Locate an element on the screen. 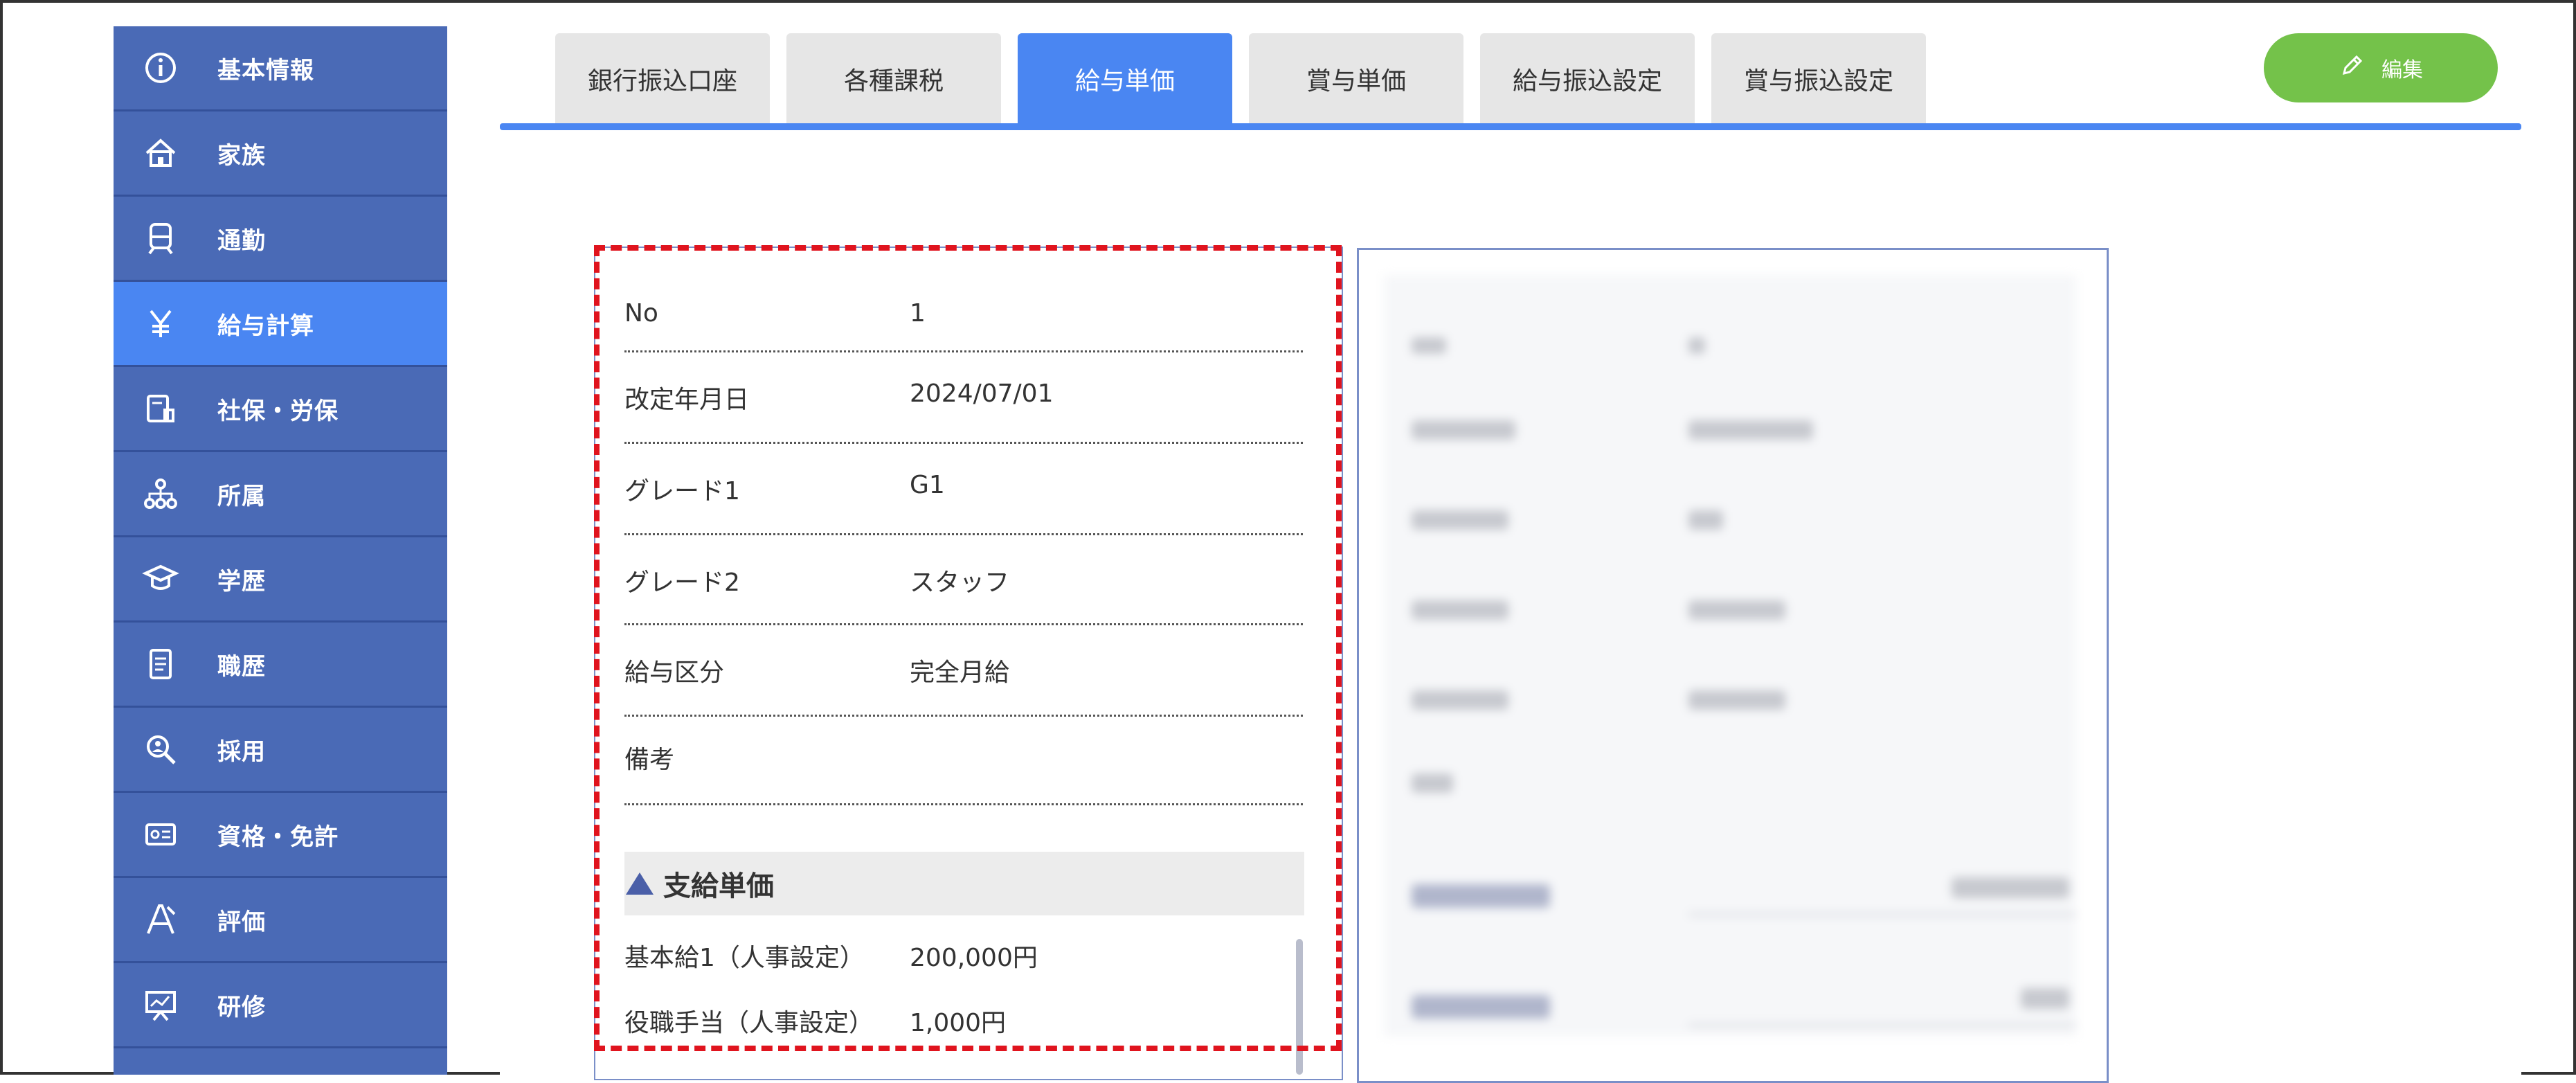 The height and width of the screenshot is (1083, 2576). pencil-icon is located at coordinates (2360, 67).